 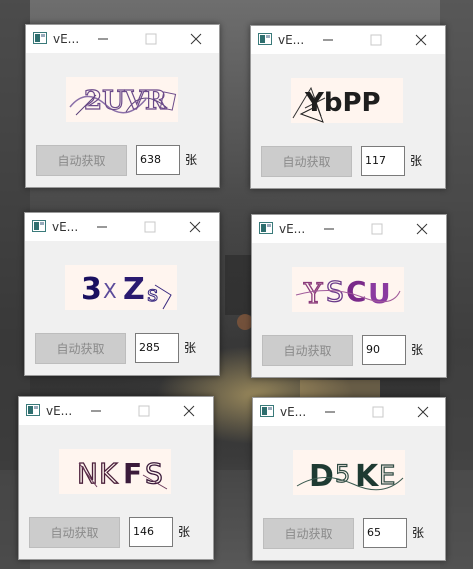 I want to click on captcha-window-5: vE... N K F S 自动获取 146 张, so click(x=116, y=478).